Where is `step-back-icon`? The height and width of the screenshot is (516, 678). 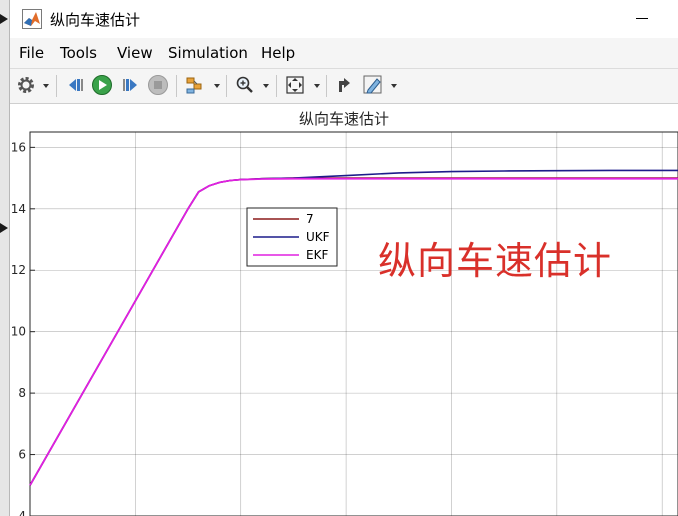 step-back-icon is located at coordinates (76, 85).